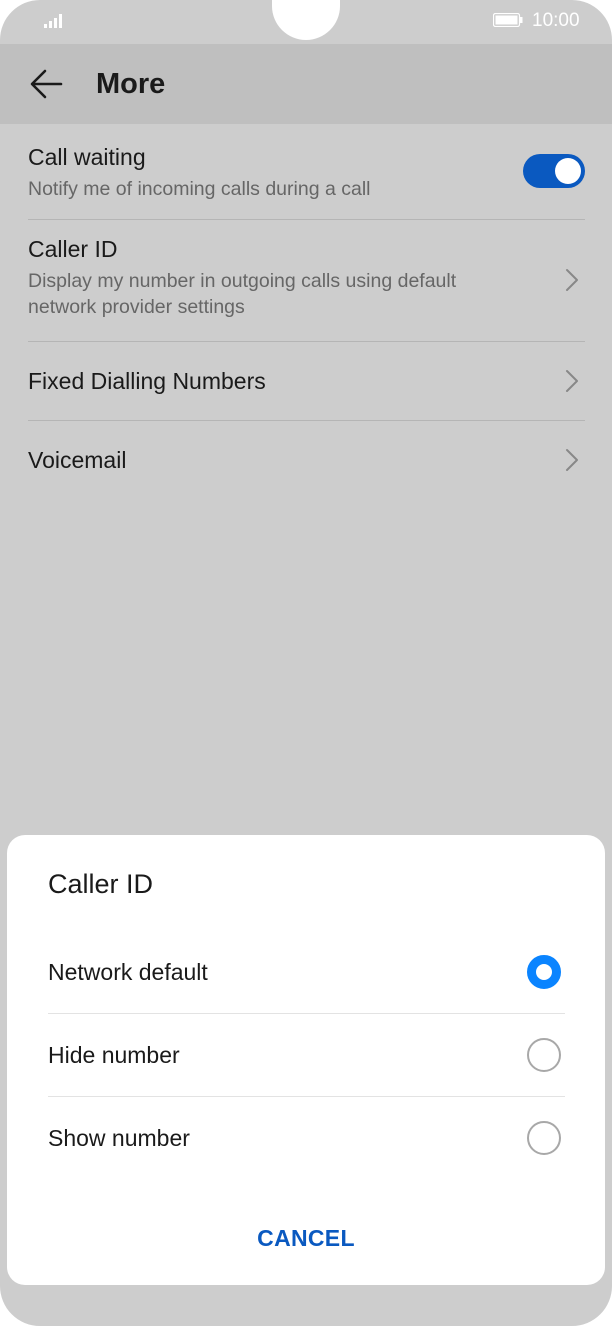  Describe the element at coordinates (568, 171) in the screenshot. I see `toggle-knob` at that location.